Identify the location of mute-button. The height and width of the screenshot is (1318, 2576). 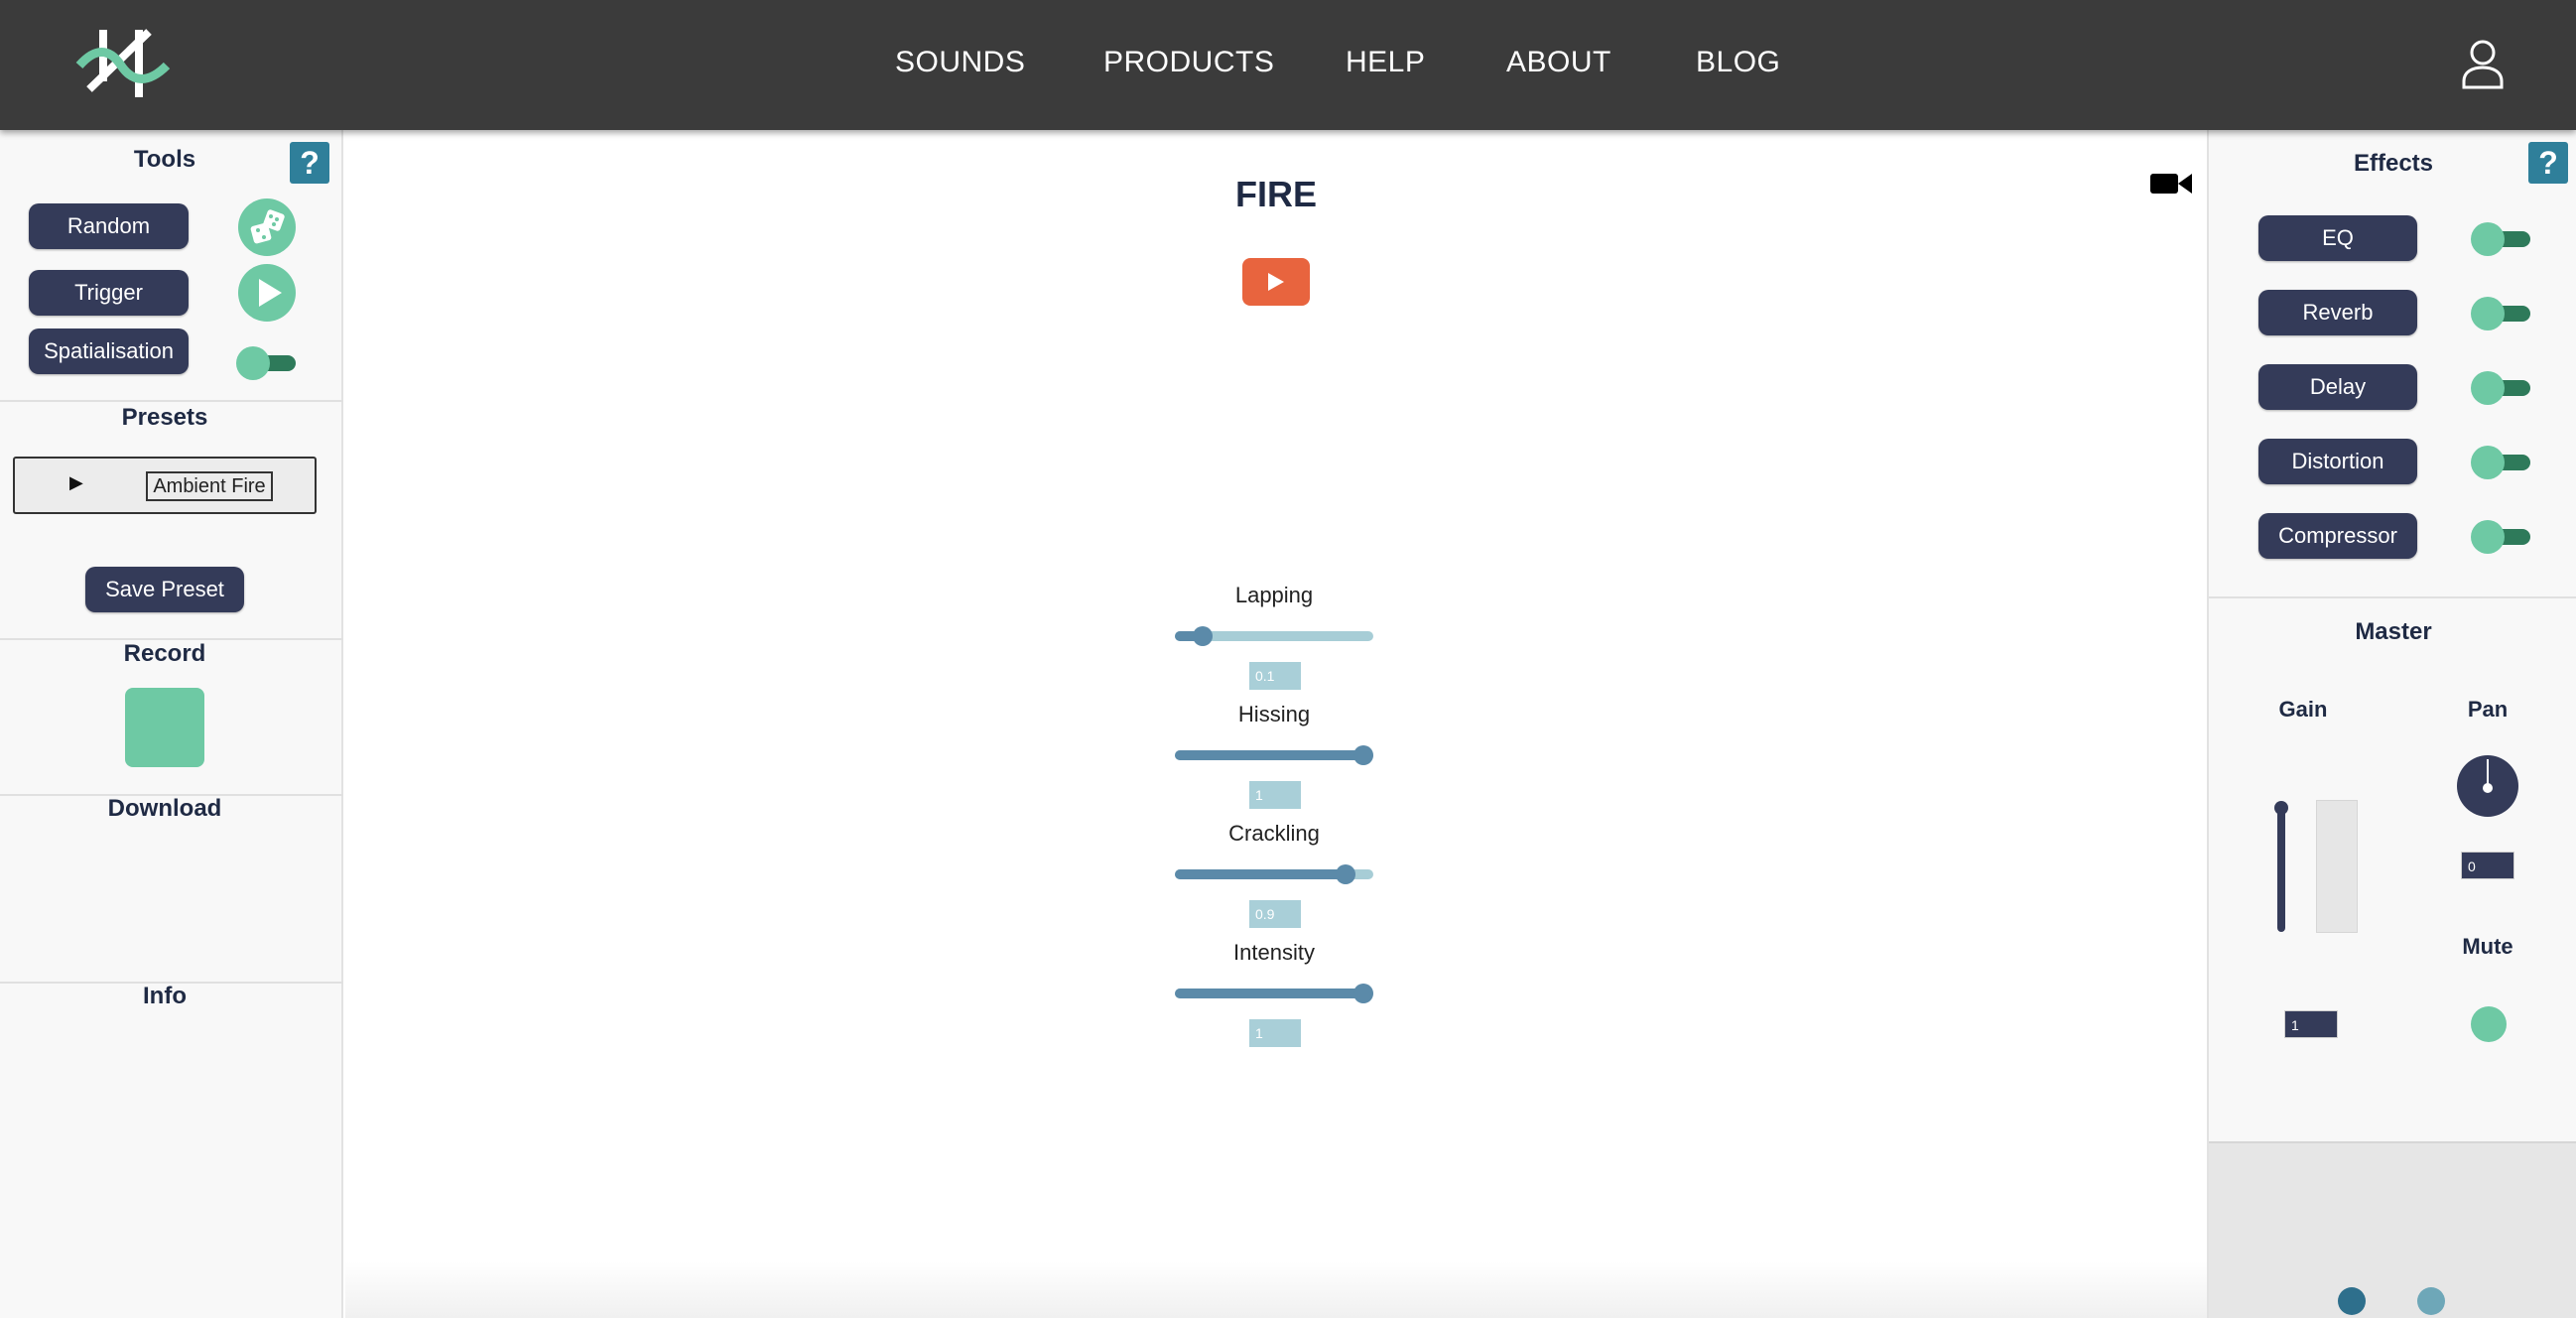
(2489, 1024).